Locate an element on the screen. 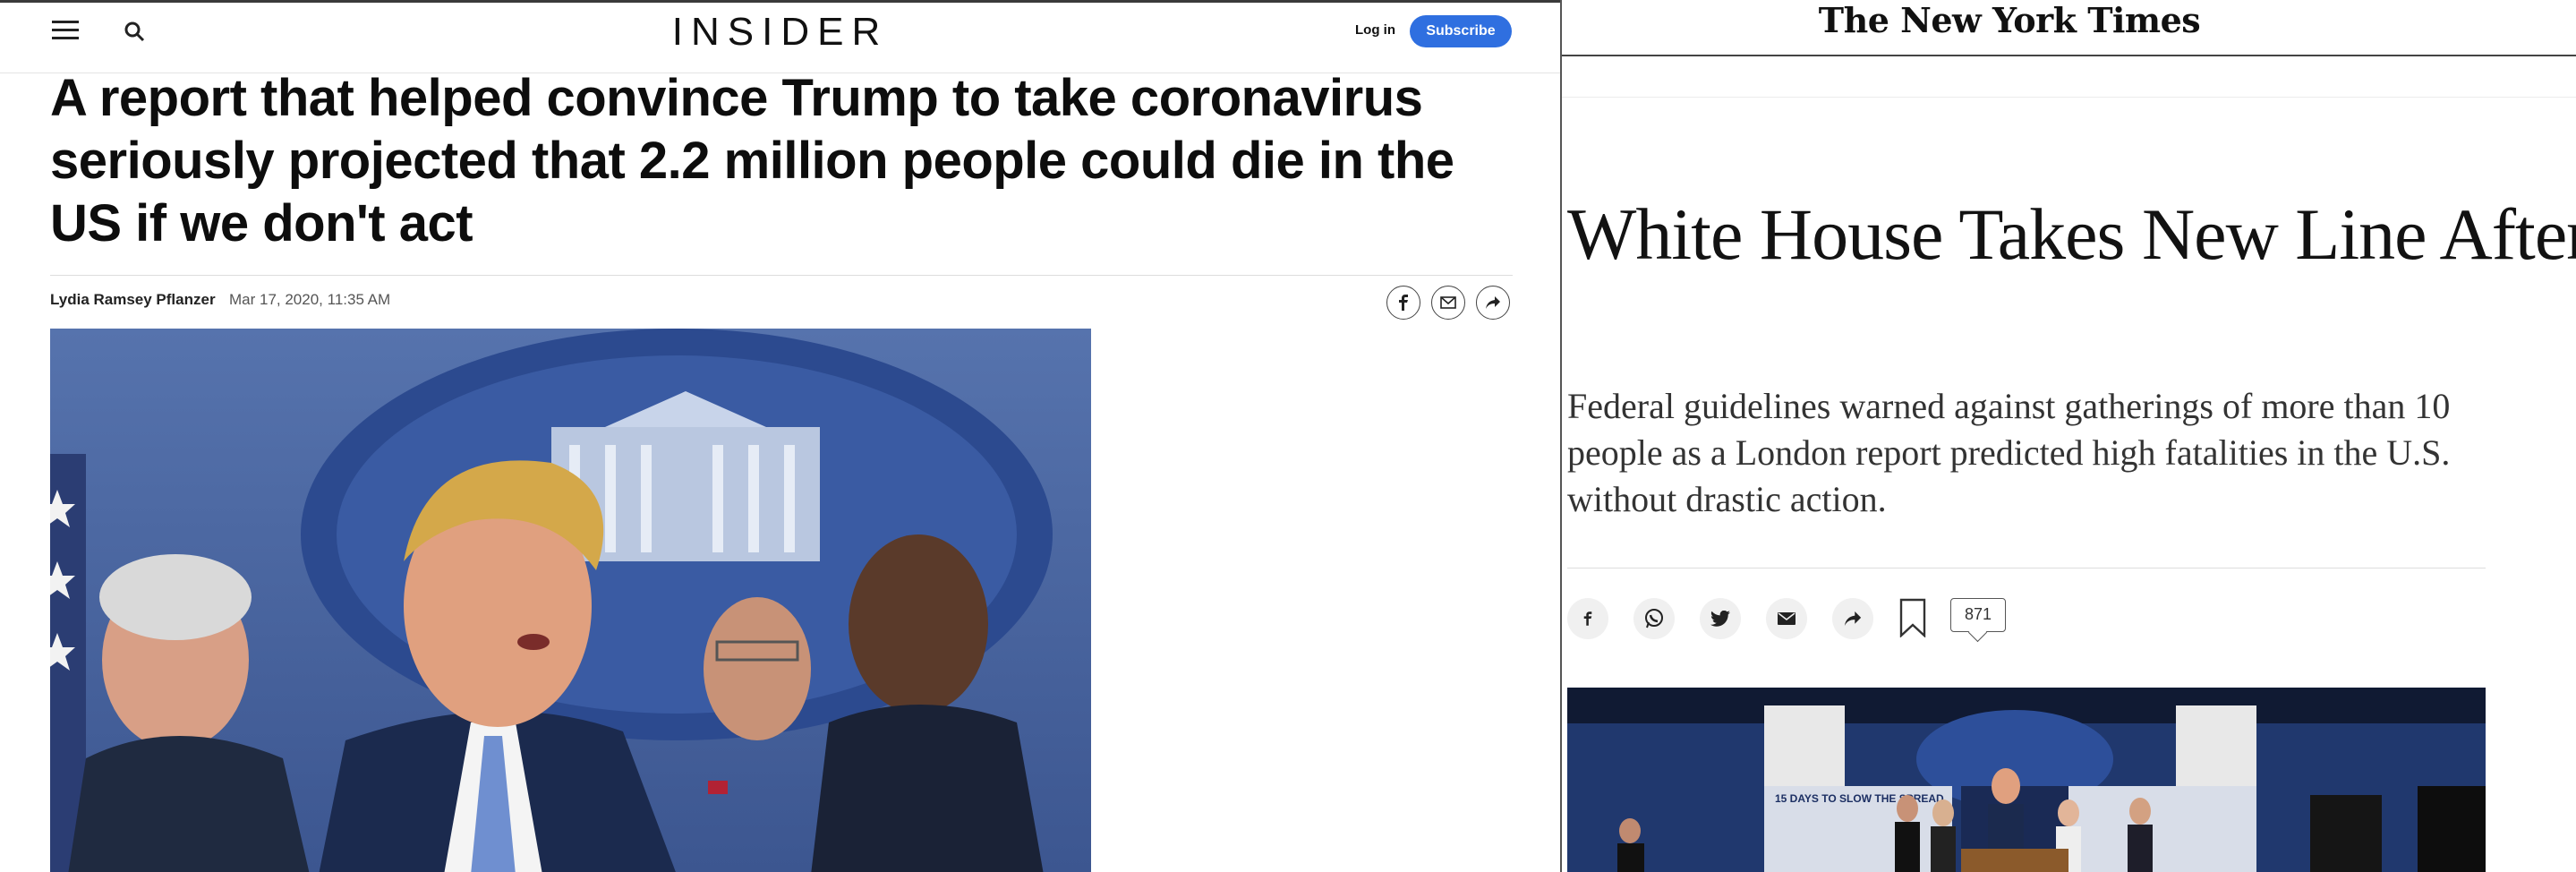  share-buttons is located at coordinates (1453, 304).